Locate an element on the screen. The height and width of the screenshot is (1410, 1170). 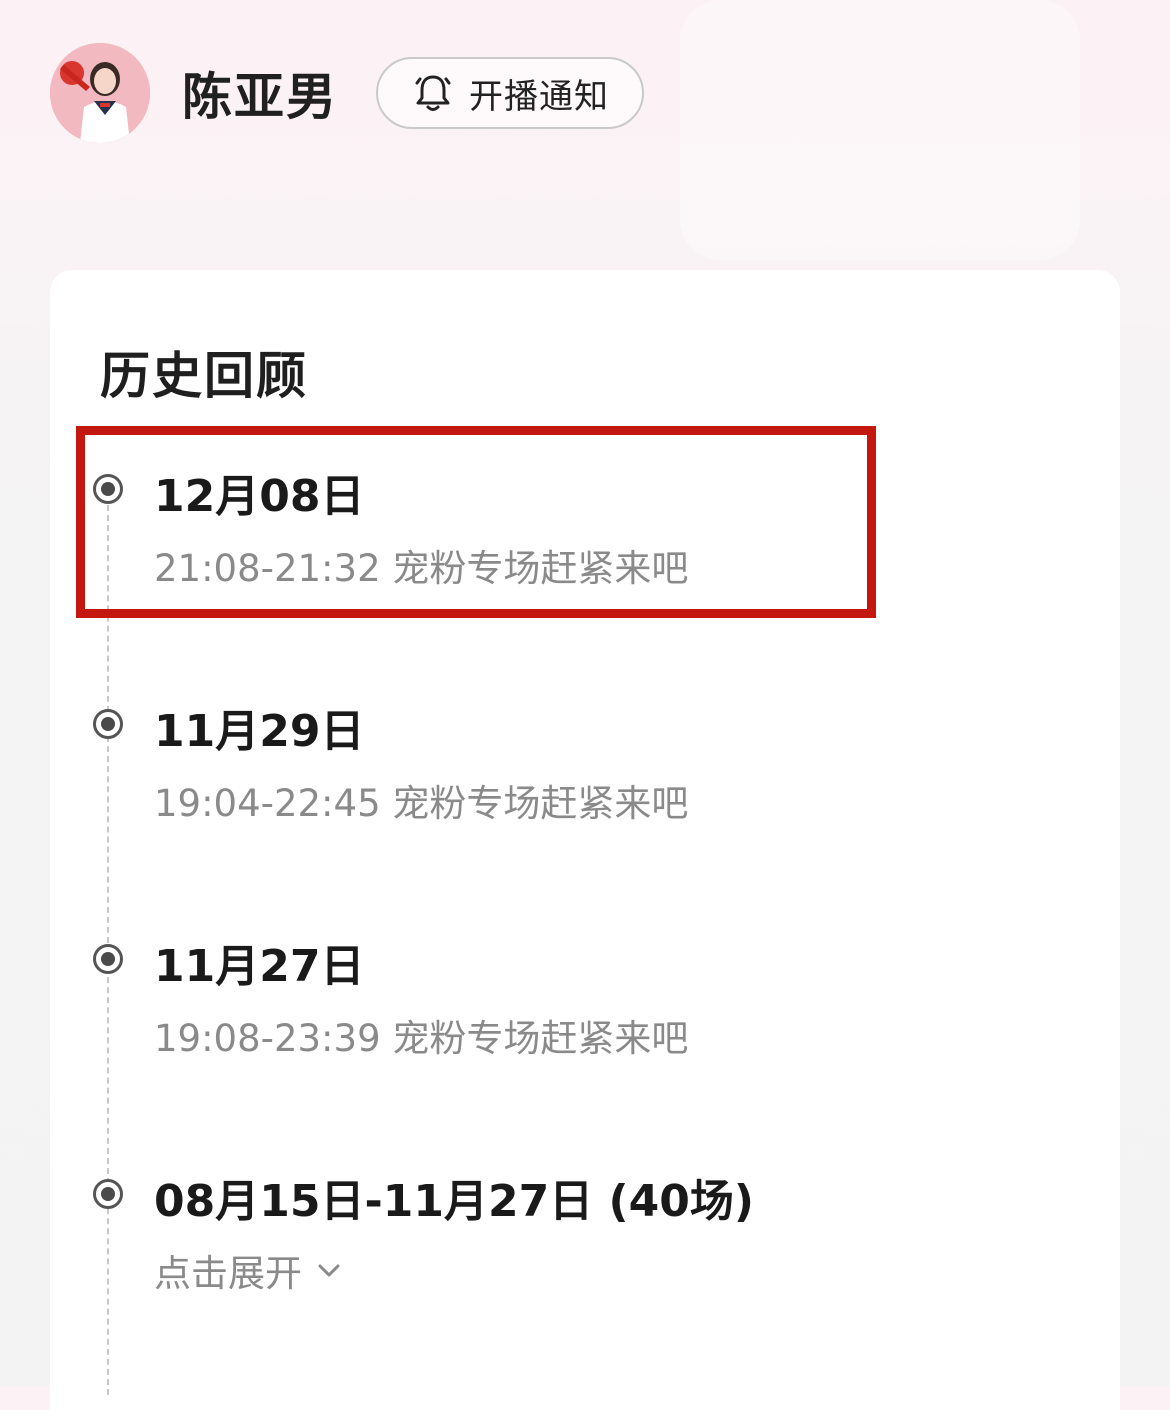
expand-button: 点击展开 is located at coordinates (248, 1270).